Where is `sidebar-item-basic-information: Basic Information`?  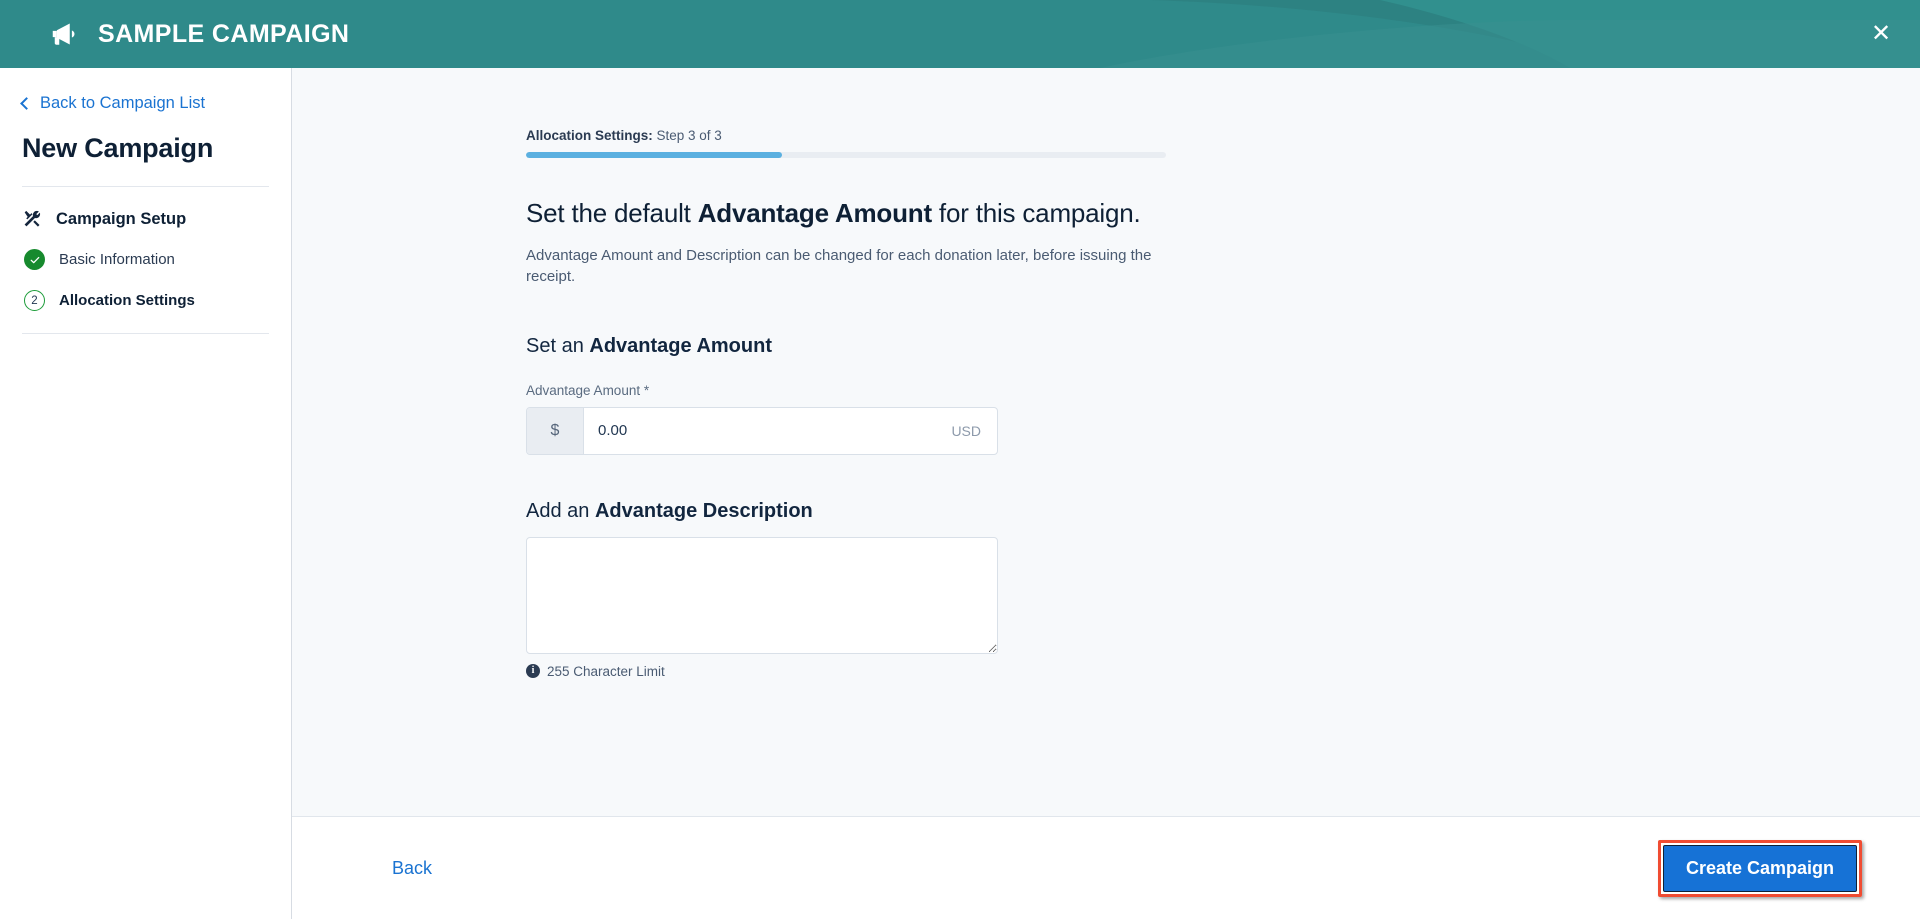
sidebar-item-basic-information: Basic Information is located at coordinates (145, 259).